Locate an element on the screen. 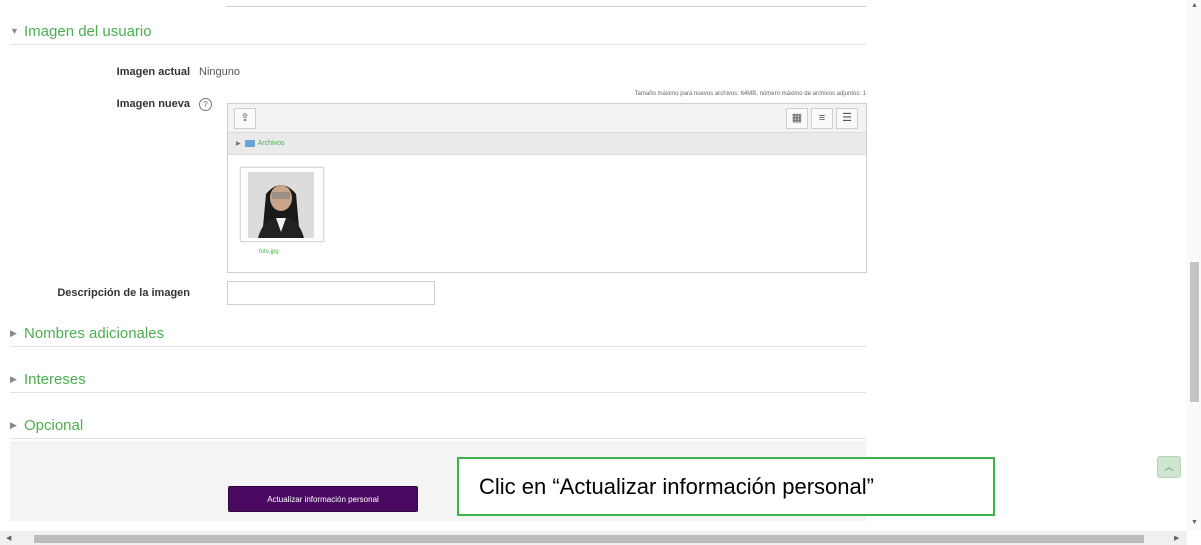  section-interests: ▶ Intereses is located at coordinates (438, 379).